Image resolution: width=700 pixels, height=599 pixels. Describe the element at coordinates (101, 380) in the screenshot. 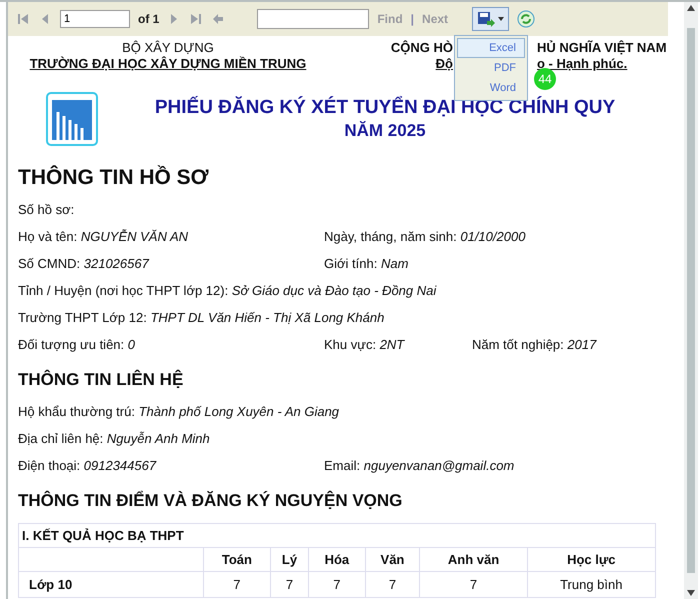

I see `section-heading: THÔNG TIN LIÊN HỆ` at that location.